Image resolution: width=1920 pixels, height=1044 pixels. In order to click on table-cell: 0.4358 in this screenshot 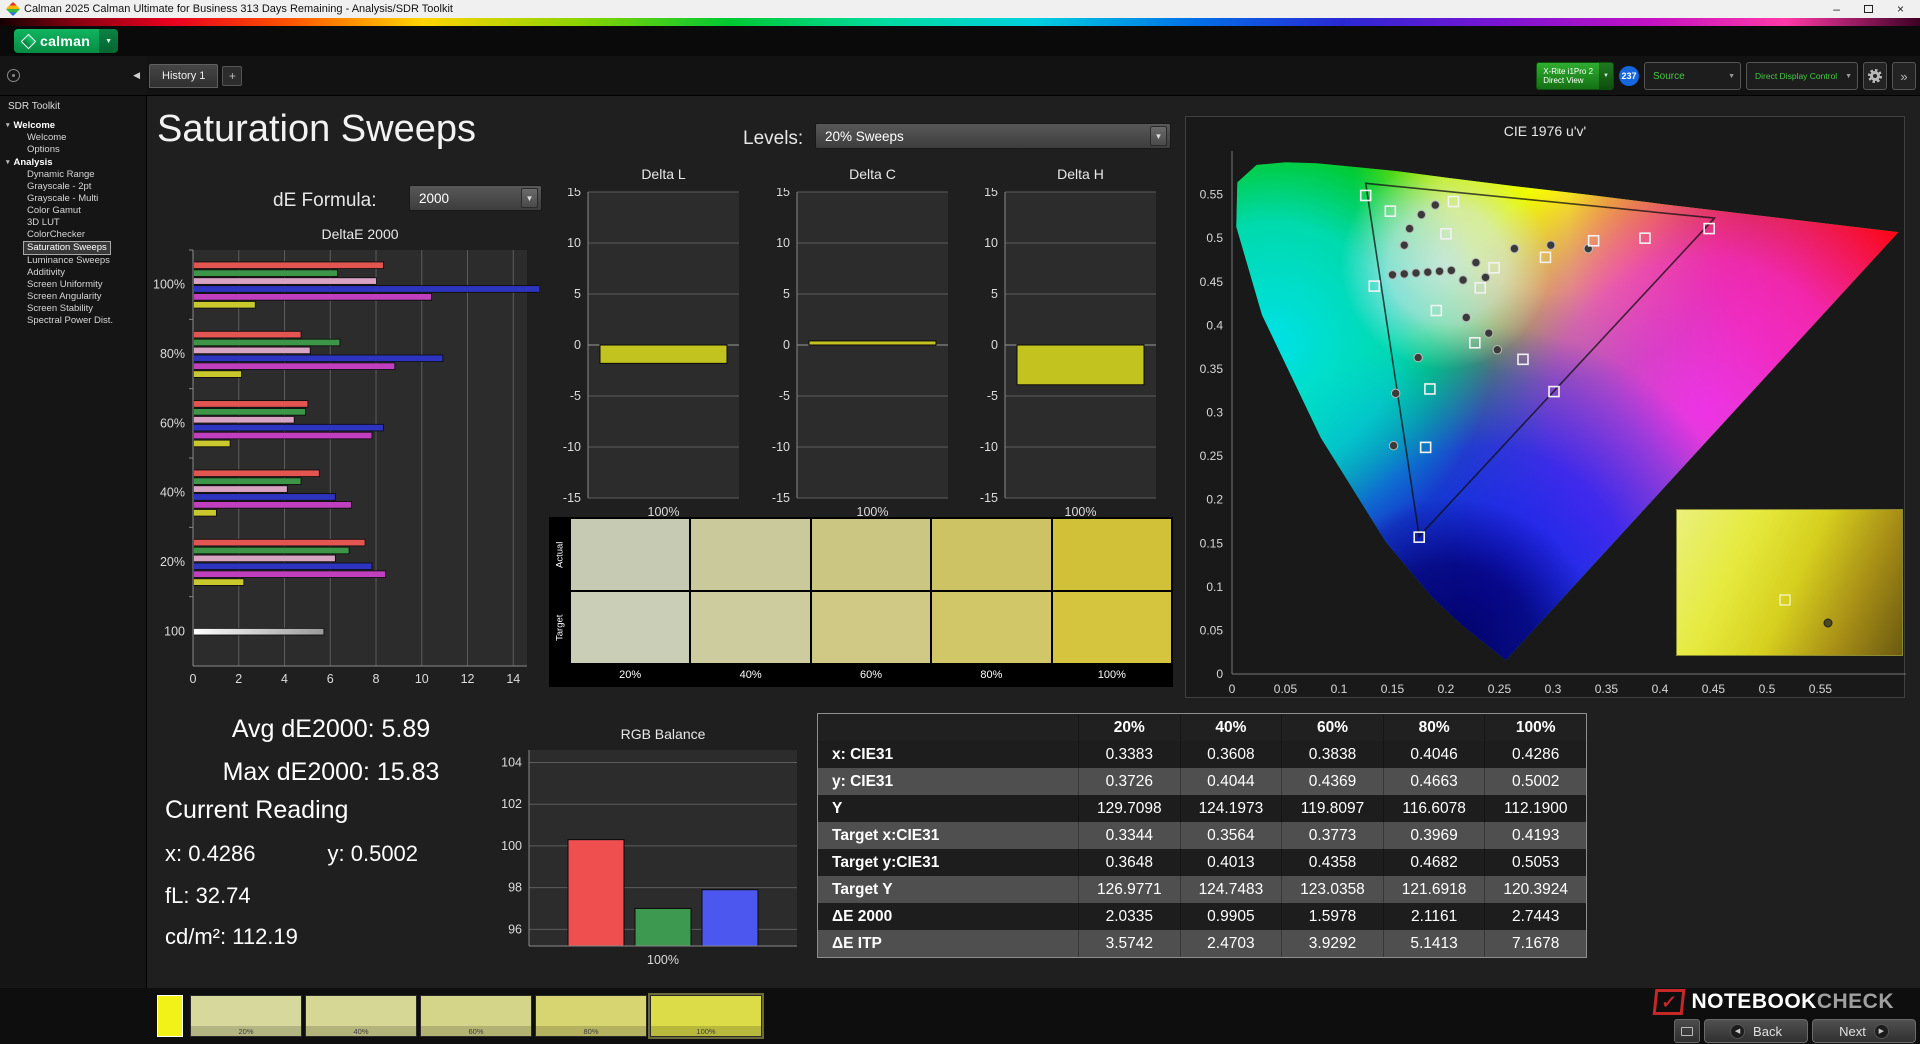, I will do `click(1332, 862)`.